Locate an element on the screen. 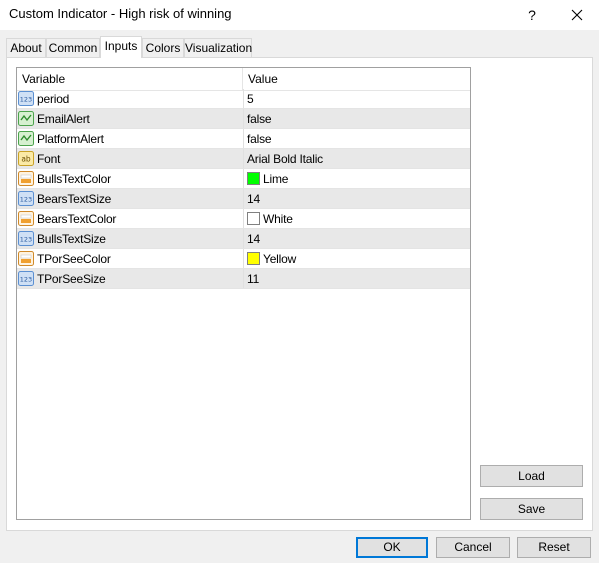 The image size is (599, 563). value-cell: 11 is located at coordinates (356, 278).